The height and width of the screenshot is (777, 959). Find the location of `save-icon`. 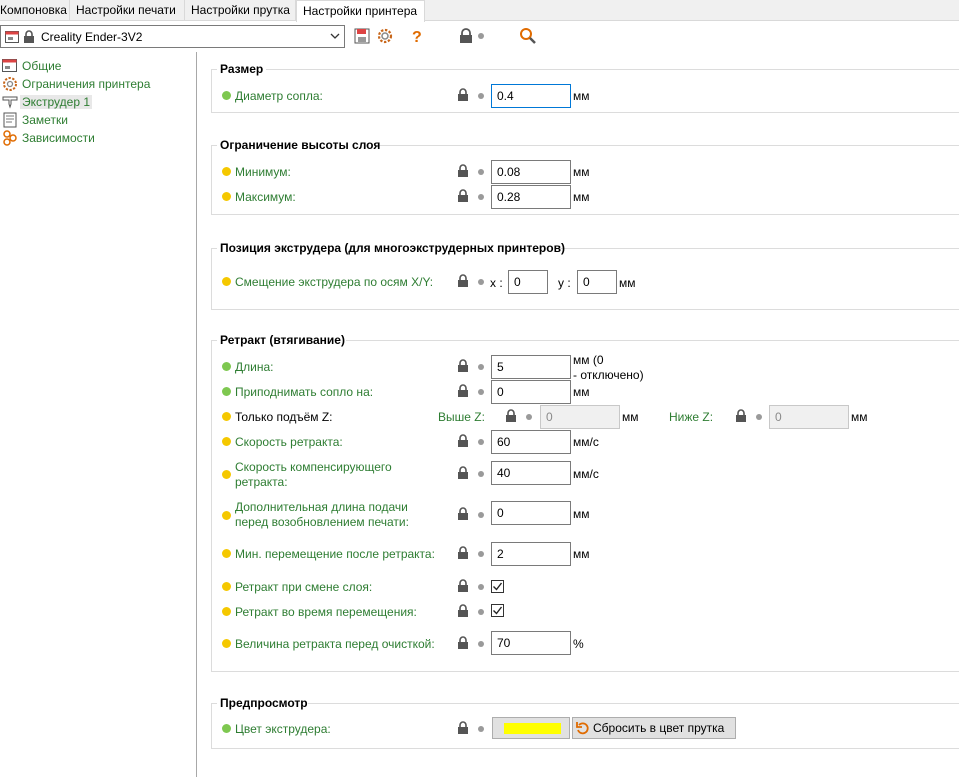

save-icon is located at coordinates (362, 36).